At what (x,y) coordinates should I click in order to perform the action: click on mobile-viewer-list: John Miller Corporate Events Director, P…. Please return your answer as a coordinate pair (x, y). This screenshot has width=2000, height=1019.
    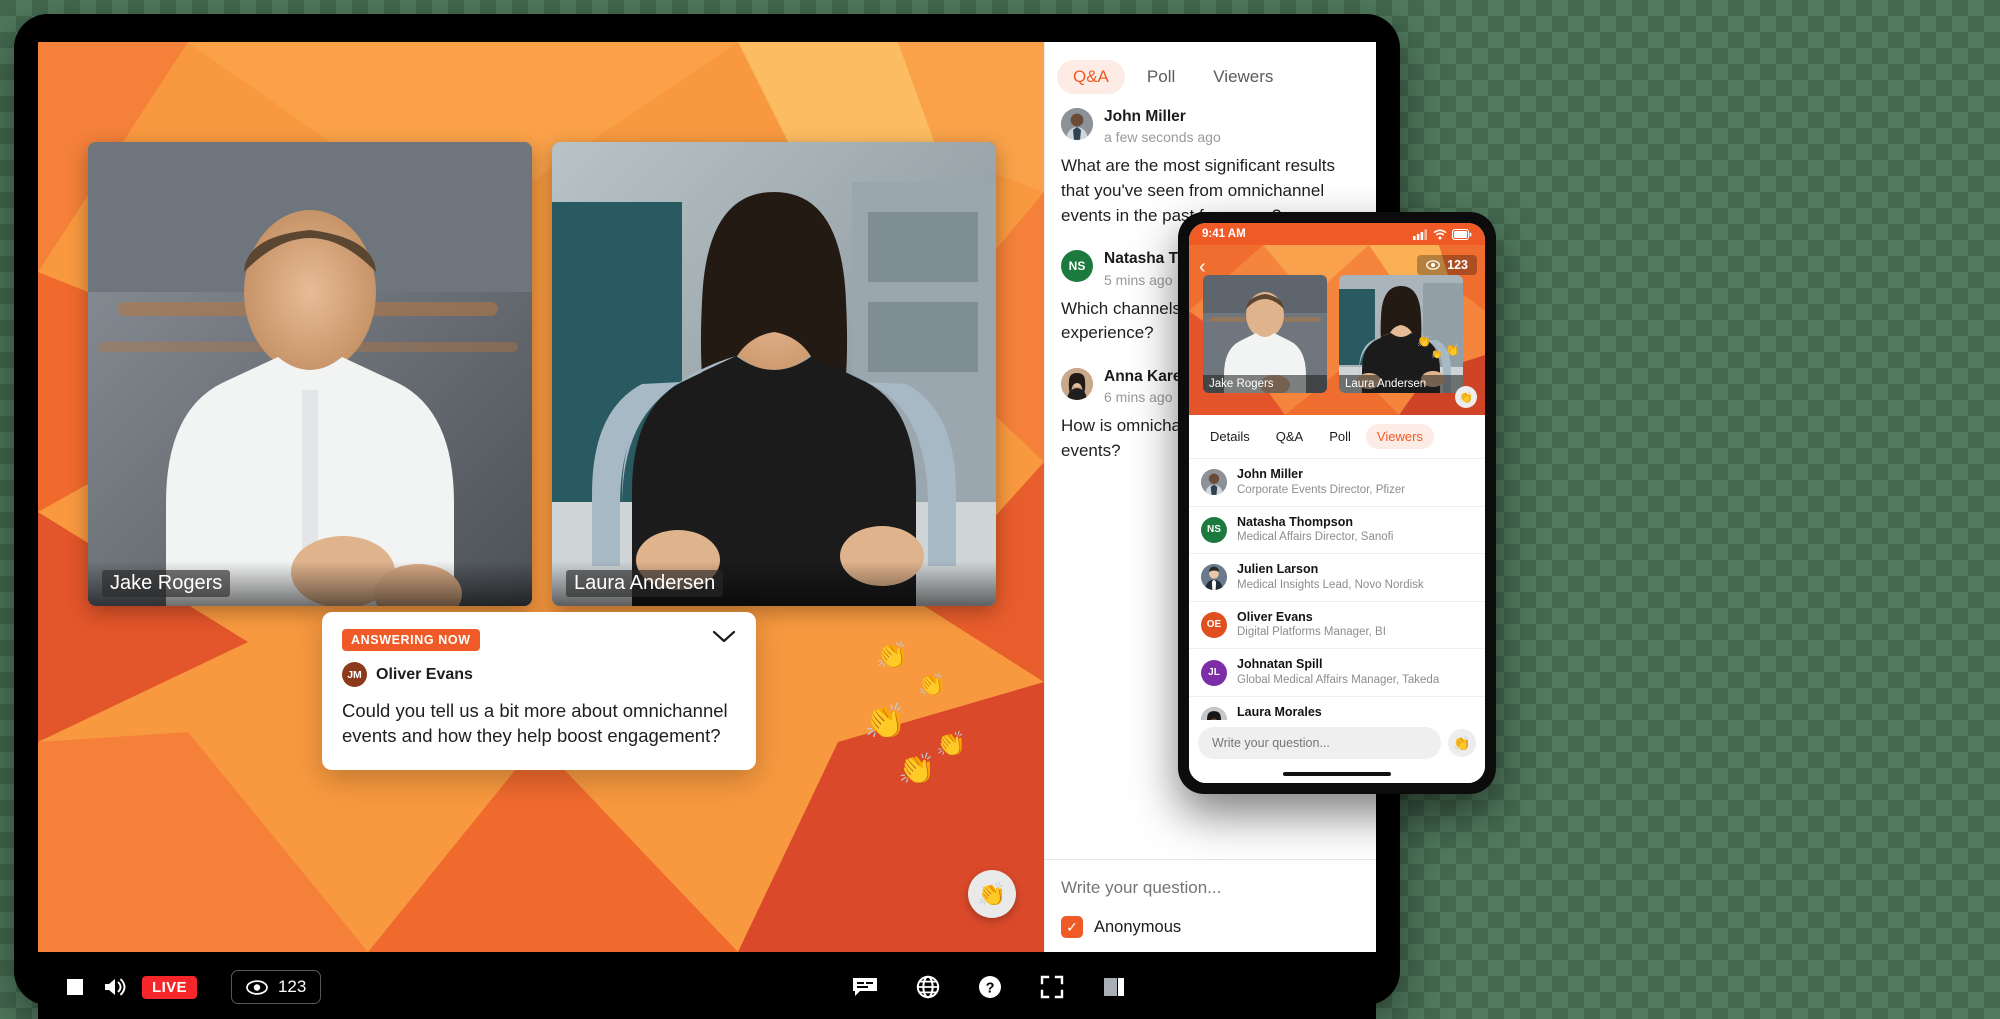
    Looking at the image, I should click on (1337, 589).